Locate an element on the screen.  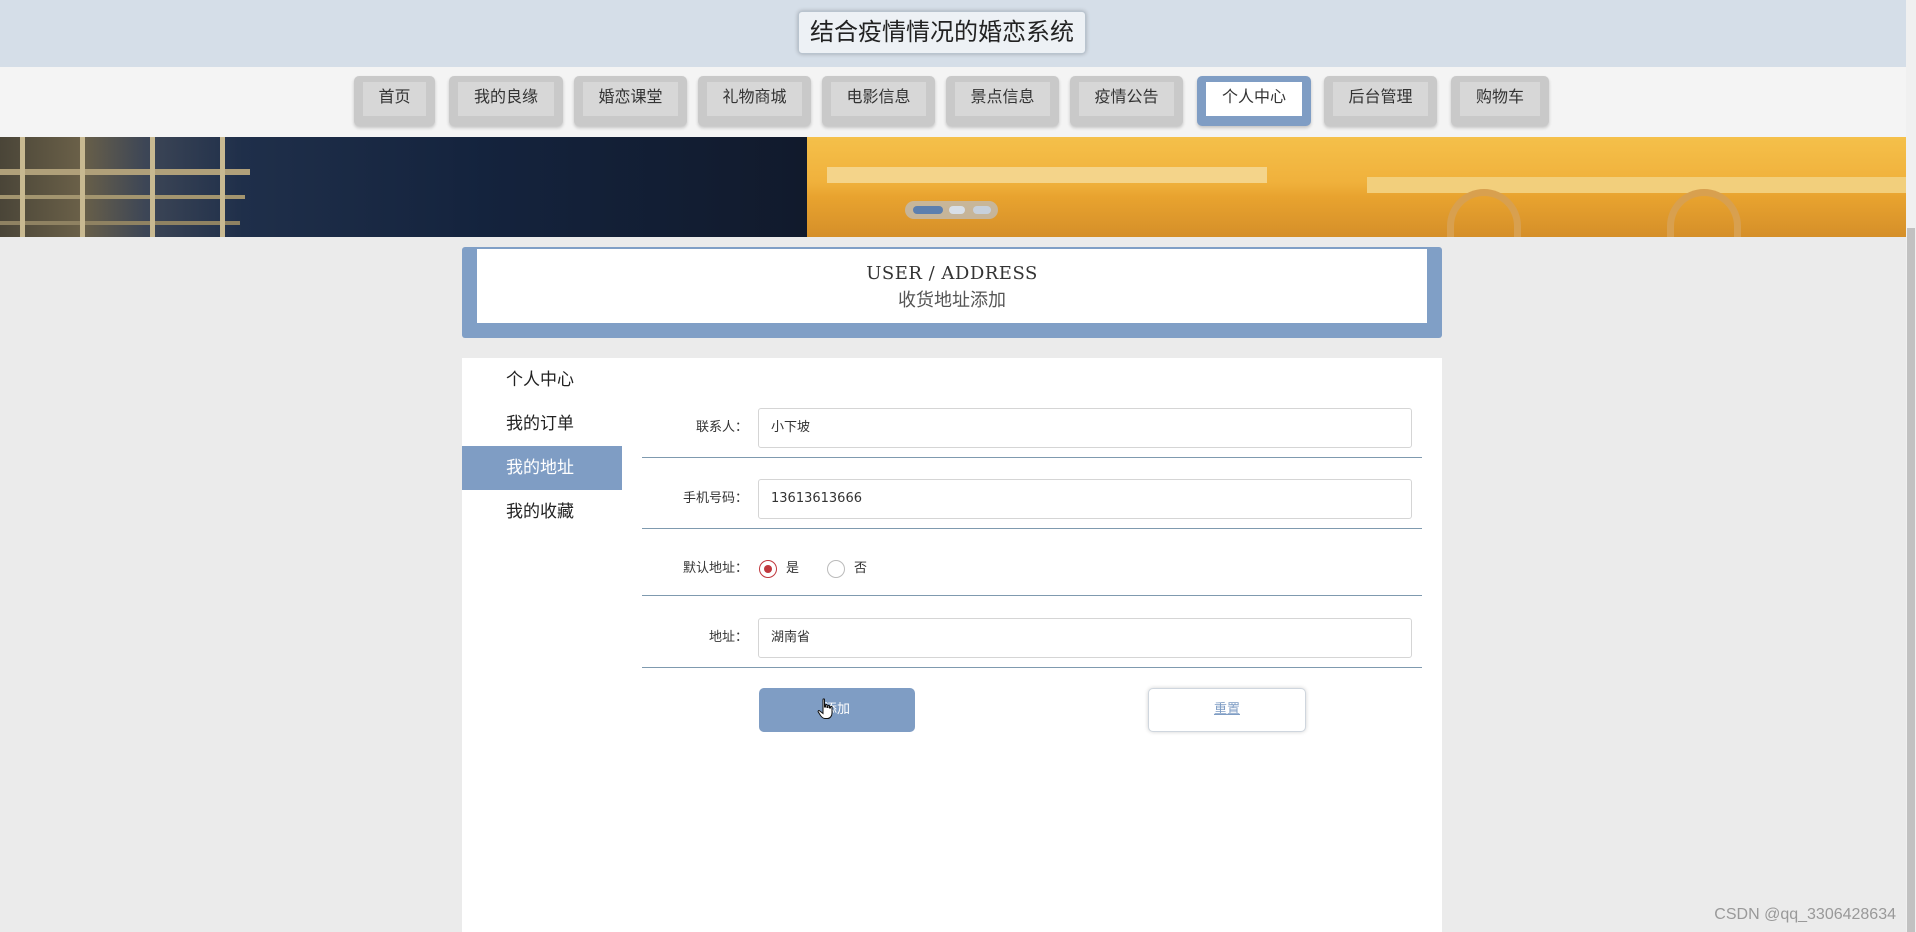
sidebar-item-personal-center: 个人中心 is located at coordinates (542, 380).